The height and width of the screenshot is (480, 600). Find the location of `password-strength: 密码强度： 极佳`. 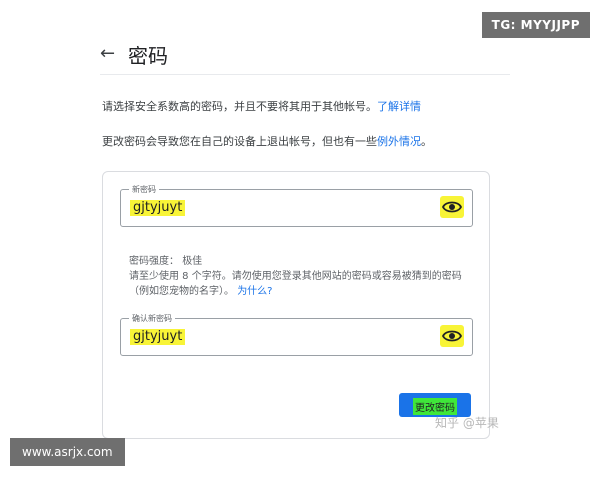

password-strength: 密码强度： 极佳 is located at coordinates (165, 259).